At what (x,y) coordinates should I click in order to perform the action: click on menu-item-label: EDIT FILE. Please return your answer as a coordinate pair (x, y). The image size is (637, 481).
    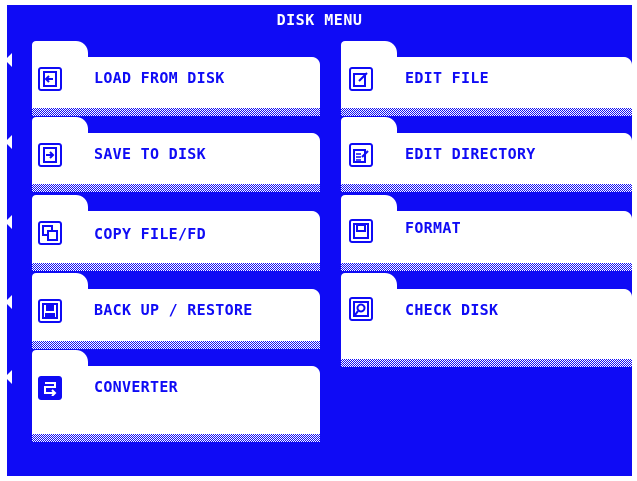
    Looking at the image, I should click on (447, 78).